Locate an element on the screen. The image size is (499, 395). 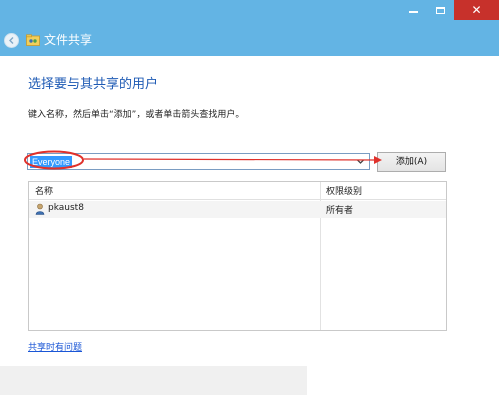
maximize-icon is located at coordinates (440, 10).